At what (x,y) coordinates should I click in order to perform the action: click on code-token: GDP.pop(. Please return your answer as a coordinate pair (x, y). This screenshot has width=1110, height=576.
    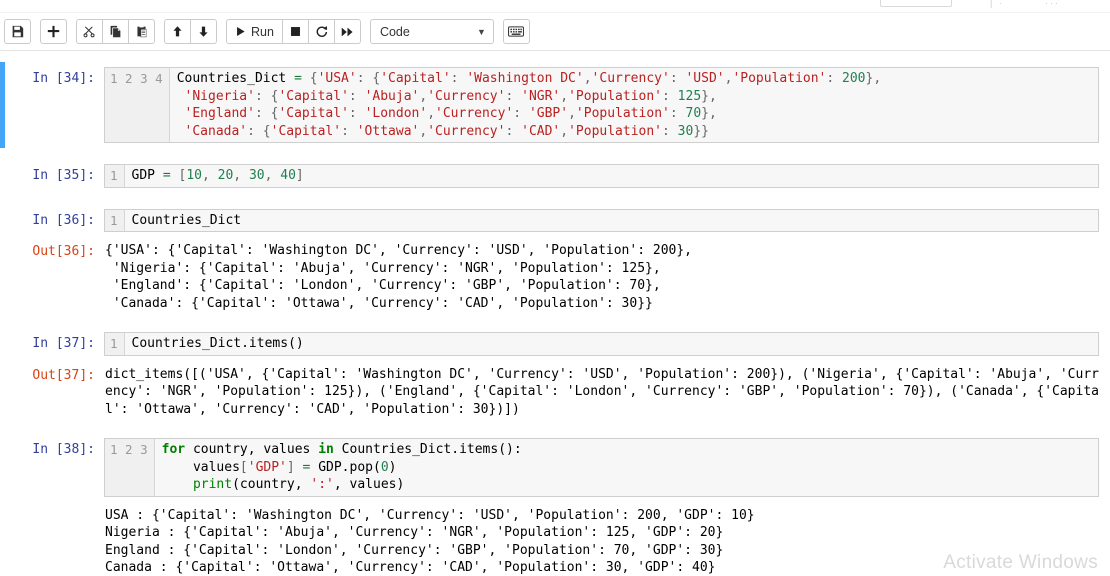
    Looking at the image, I should click on (345, 467).